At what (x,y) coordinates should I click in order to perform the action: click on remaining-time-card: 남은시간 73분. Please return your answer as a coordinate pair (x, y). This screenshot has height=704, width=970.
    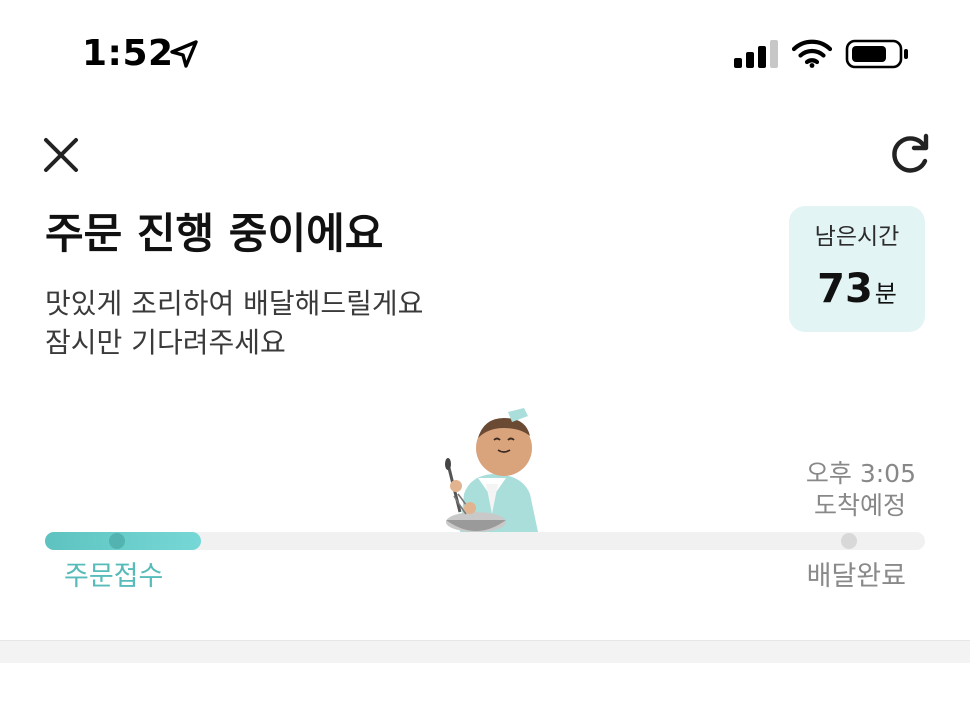
    Looking at the image, I should click on (857, 269).